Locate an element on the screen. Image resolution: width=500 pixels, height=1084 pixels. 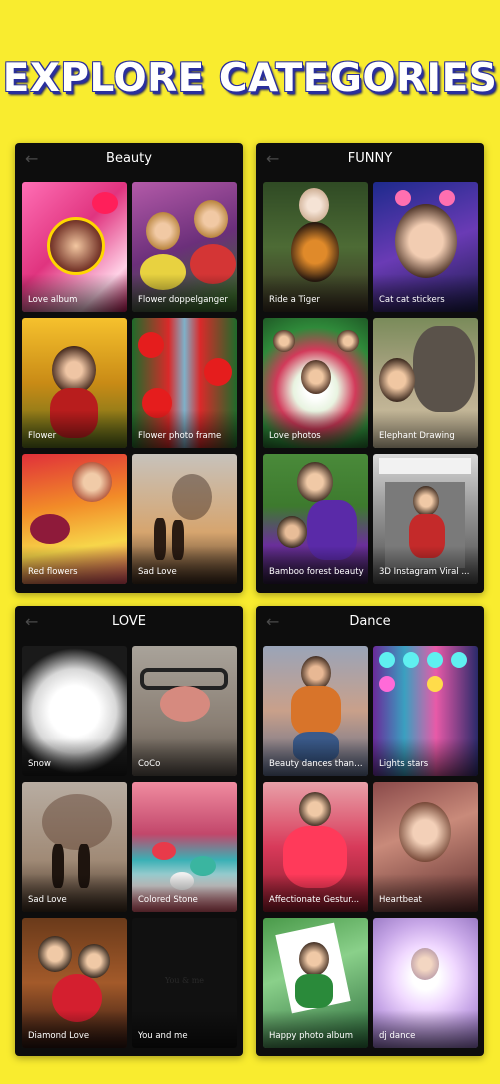
tile-label: Flower doppelganger is located at coordinates (183, 300).